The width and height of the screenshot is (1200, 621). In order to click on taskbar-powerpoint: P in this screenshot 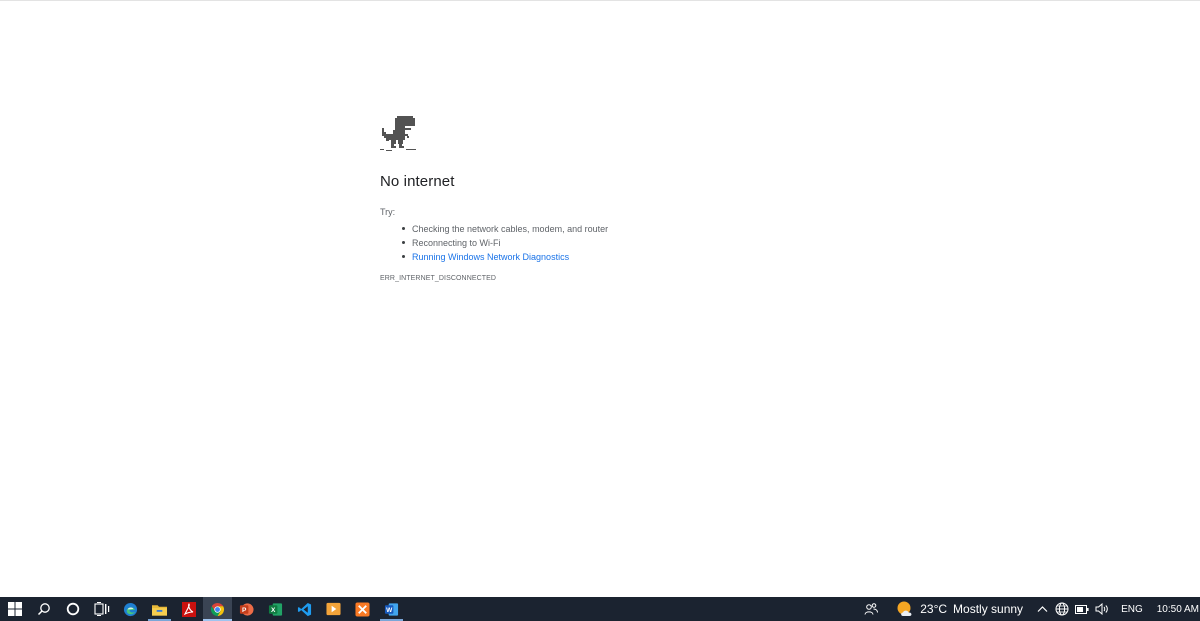, I will do `click(246, 609)`.